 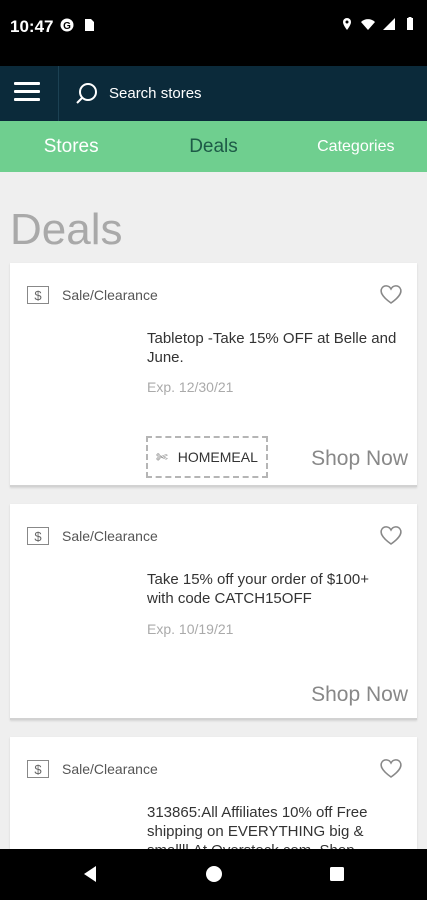 I want to click on deal-expiration: Exp. 12/30/21, so click(x=190, y=387).